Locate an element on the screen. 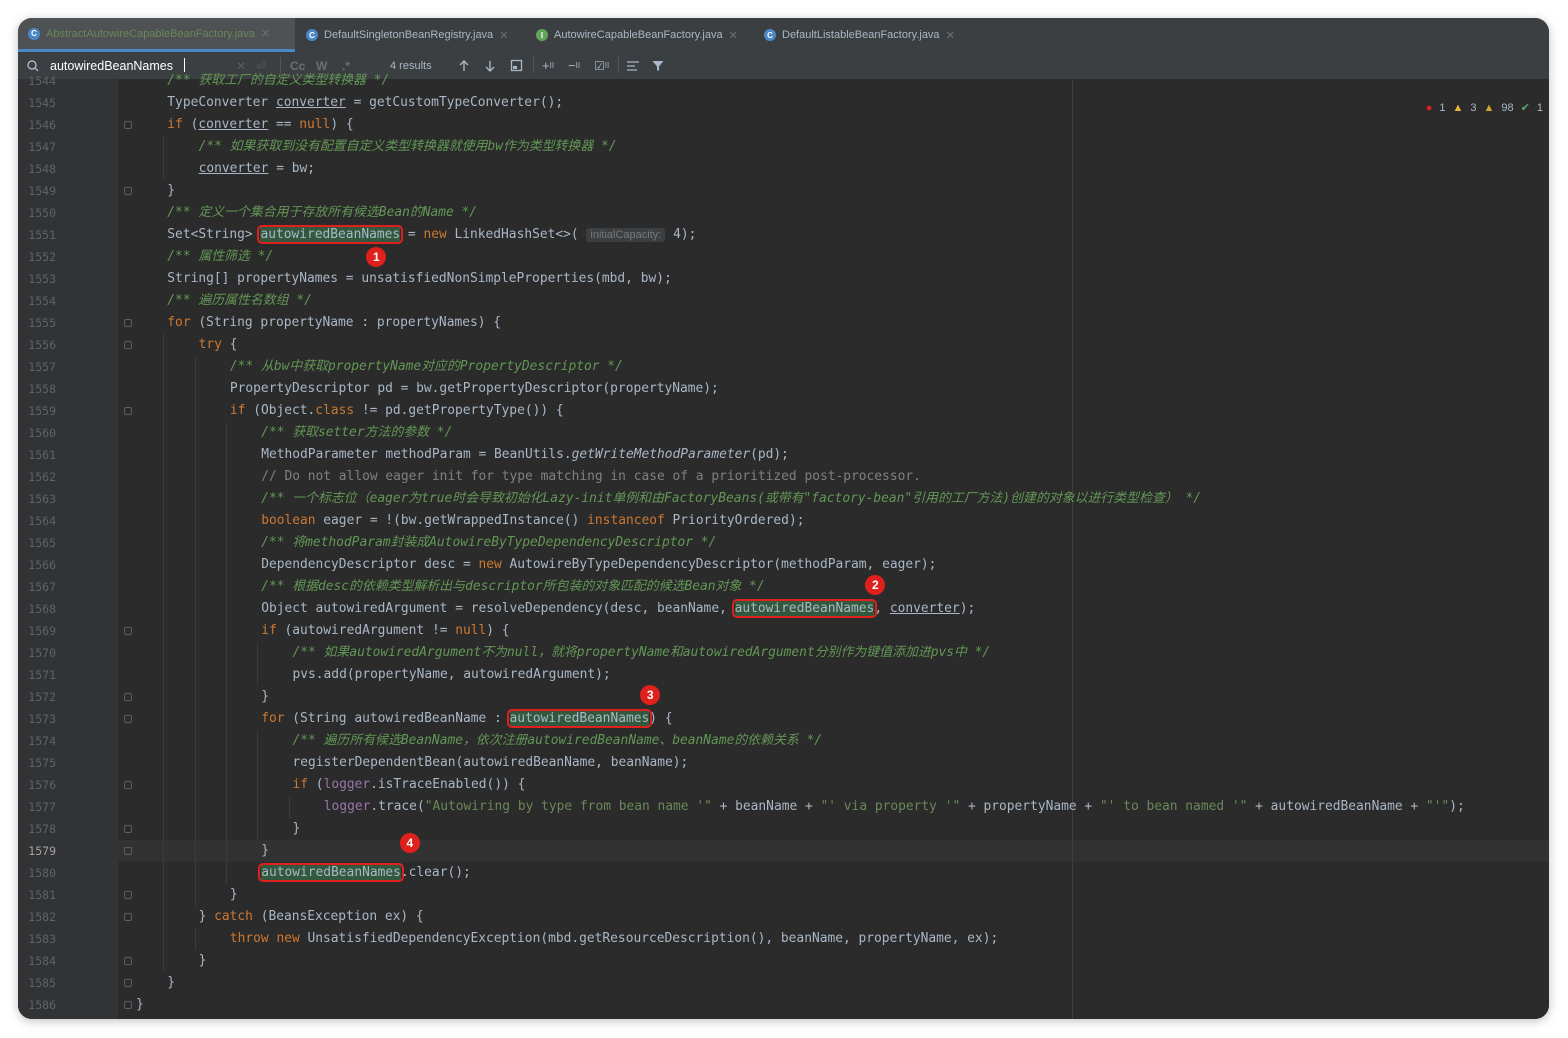 The height and width of the screenshot is (1038, 1568). line-number: 1550 is located at coordinates (37, 213).